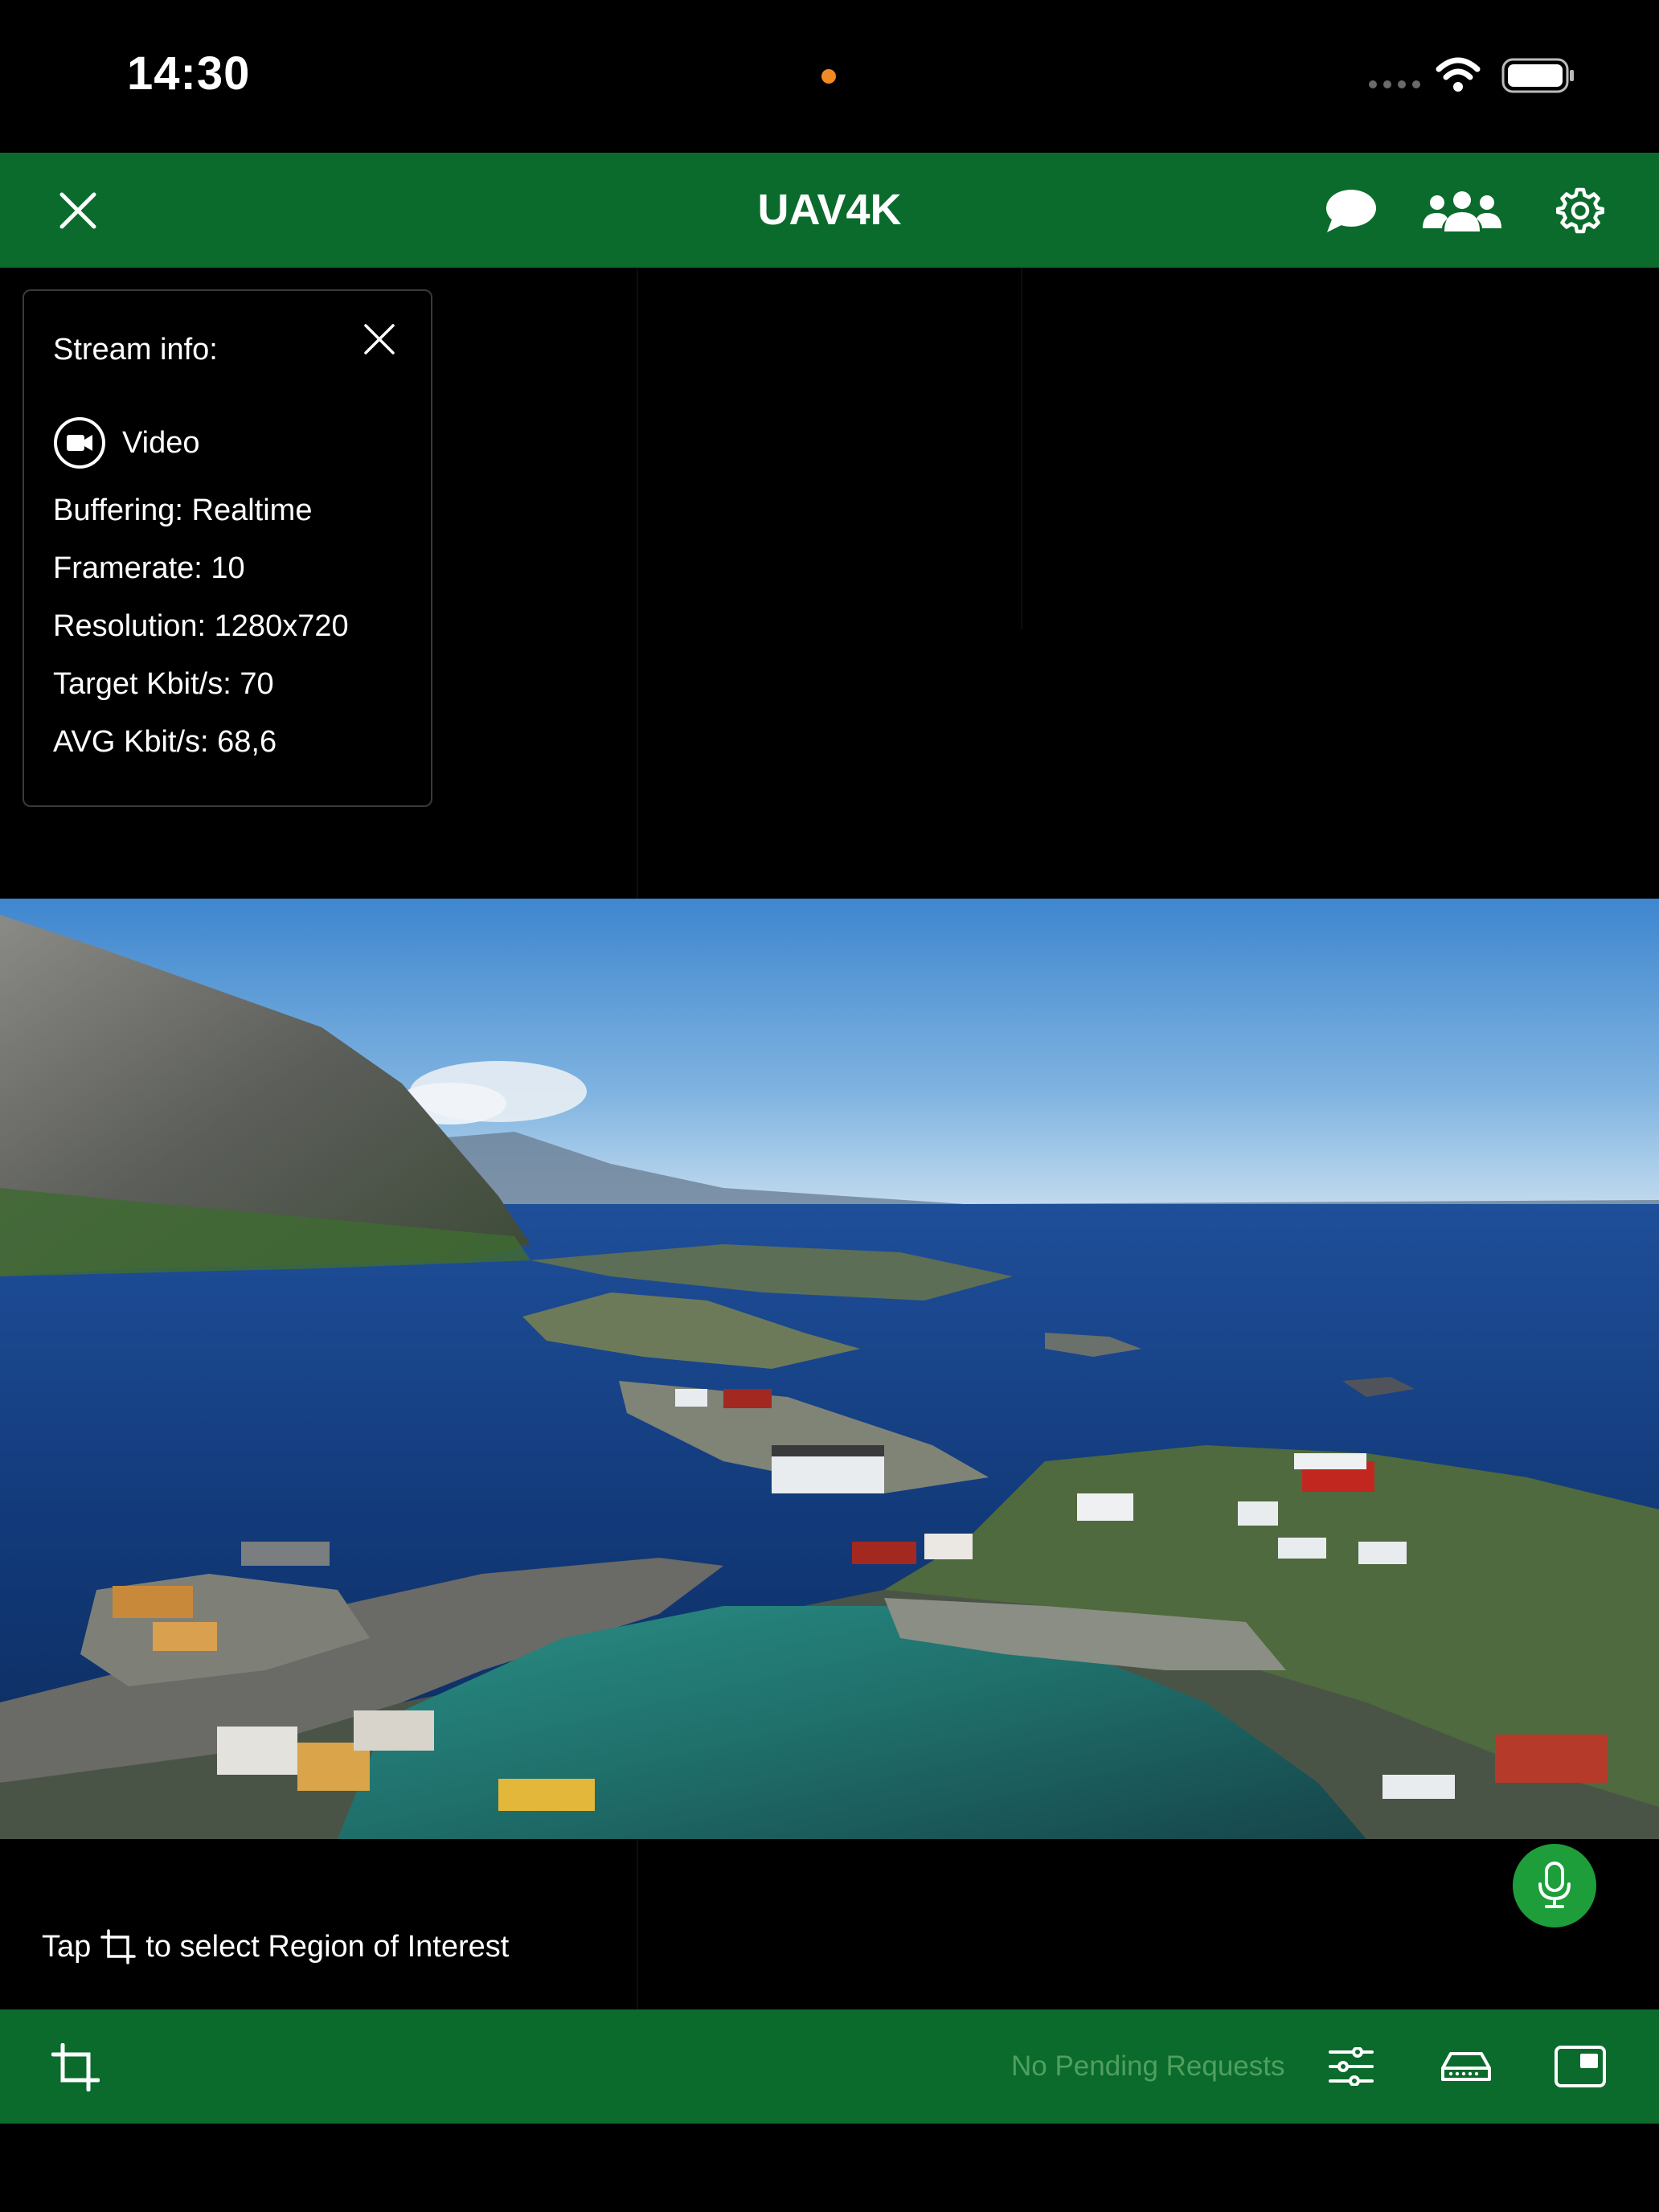  Describe the element at coordinates (1148, 2066) in the screenshot. I see `pending-requests-label: No Pending Requests` at that location.